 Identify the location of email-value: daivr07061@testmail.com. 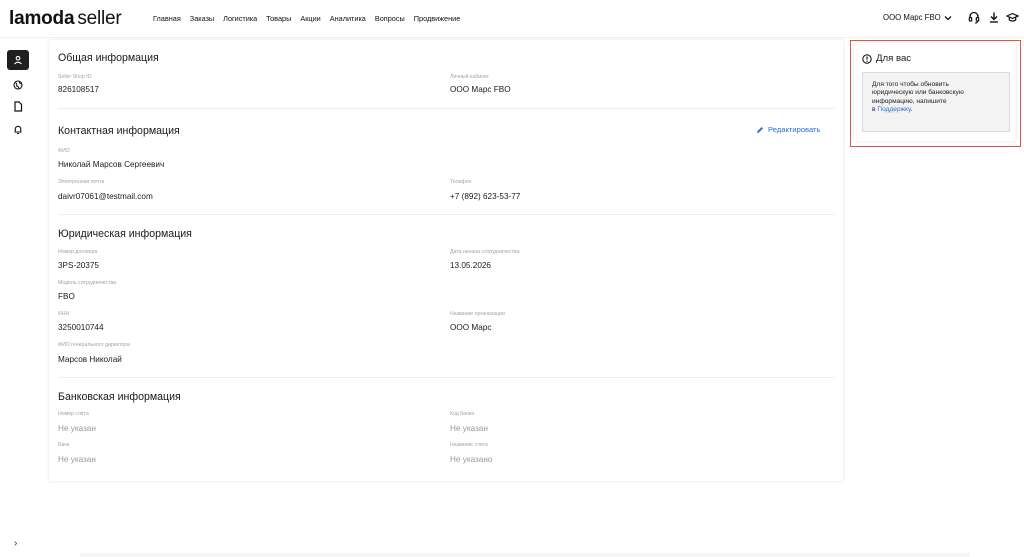
(105, 196).